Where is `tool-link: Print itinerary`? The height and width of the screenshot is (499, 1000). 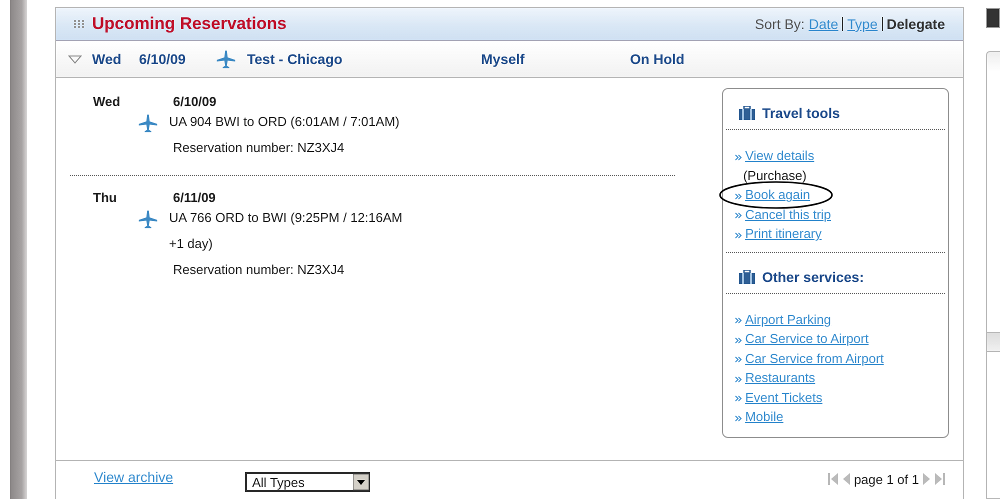 tool-link: Print itinerary is located at coordinates (783, 234).